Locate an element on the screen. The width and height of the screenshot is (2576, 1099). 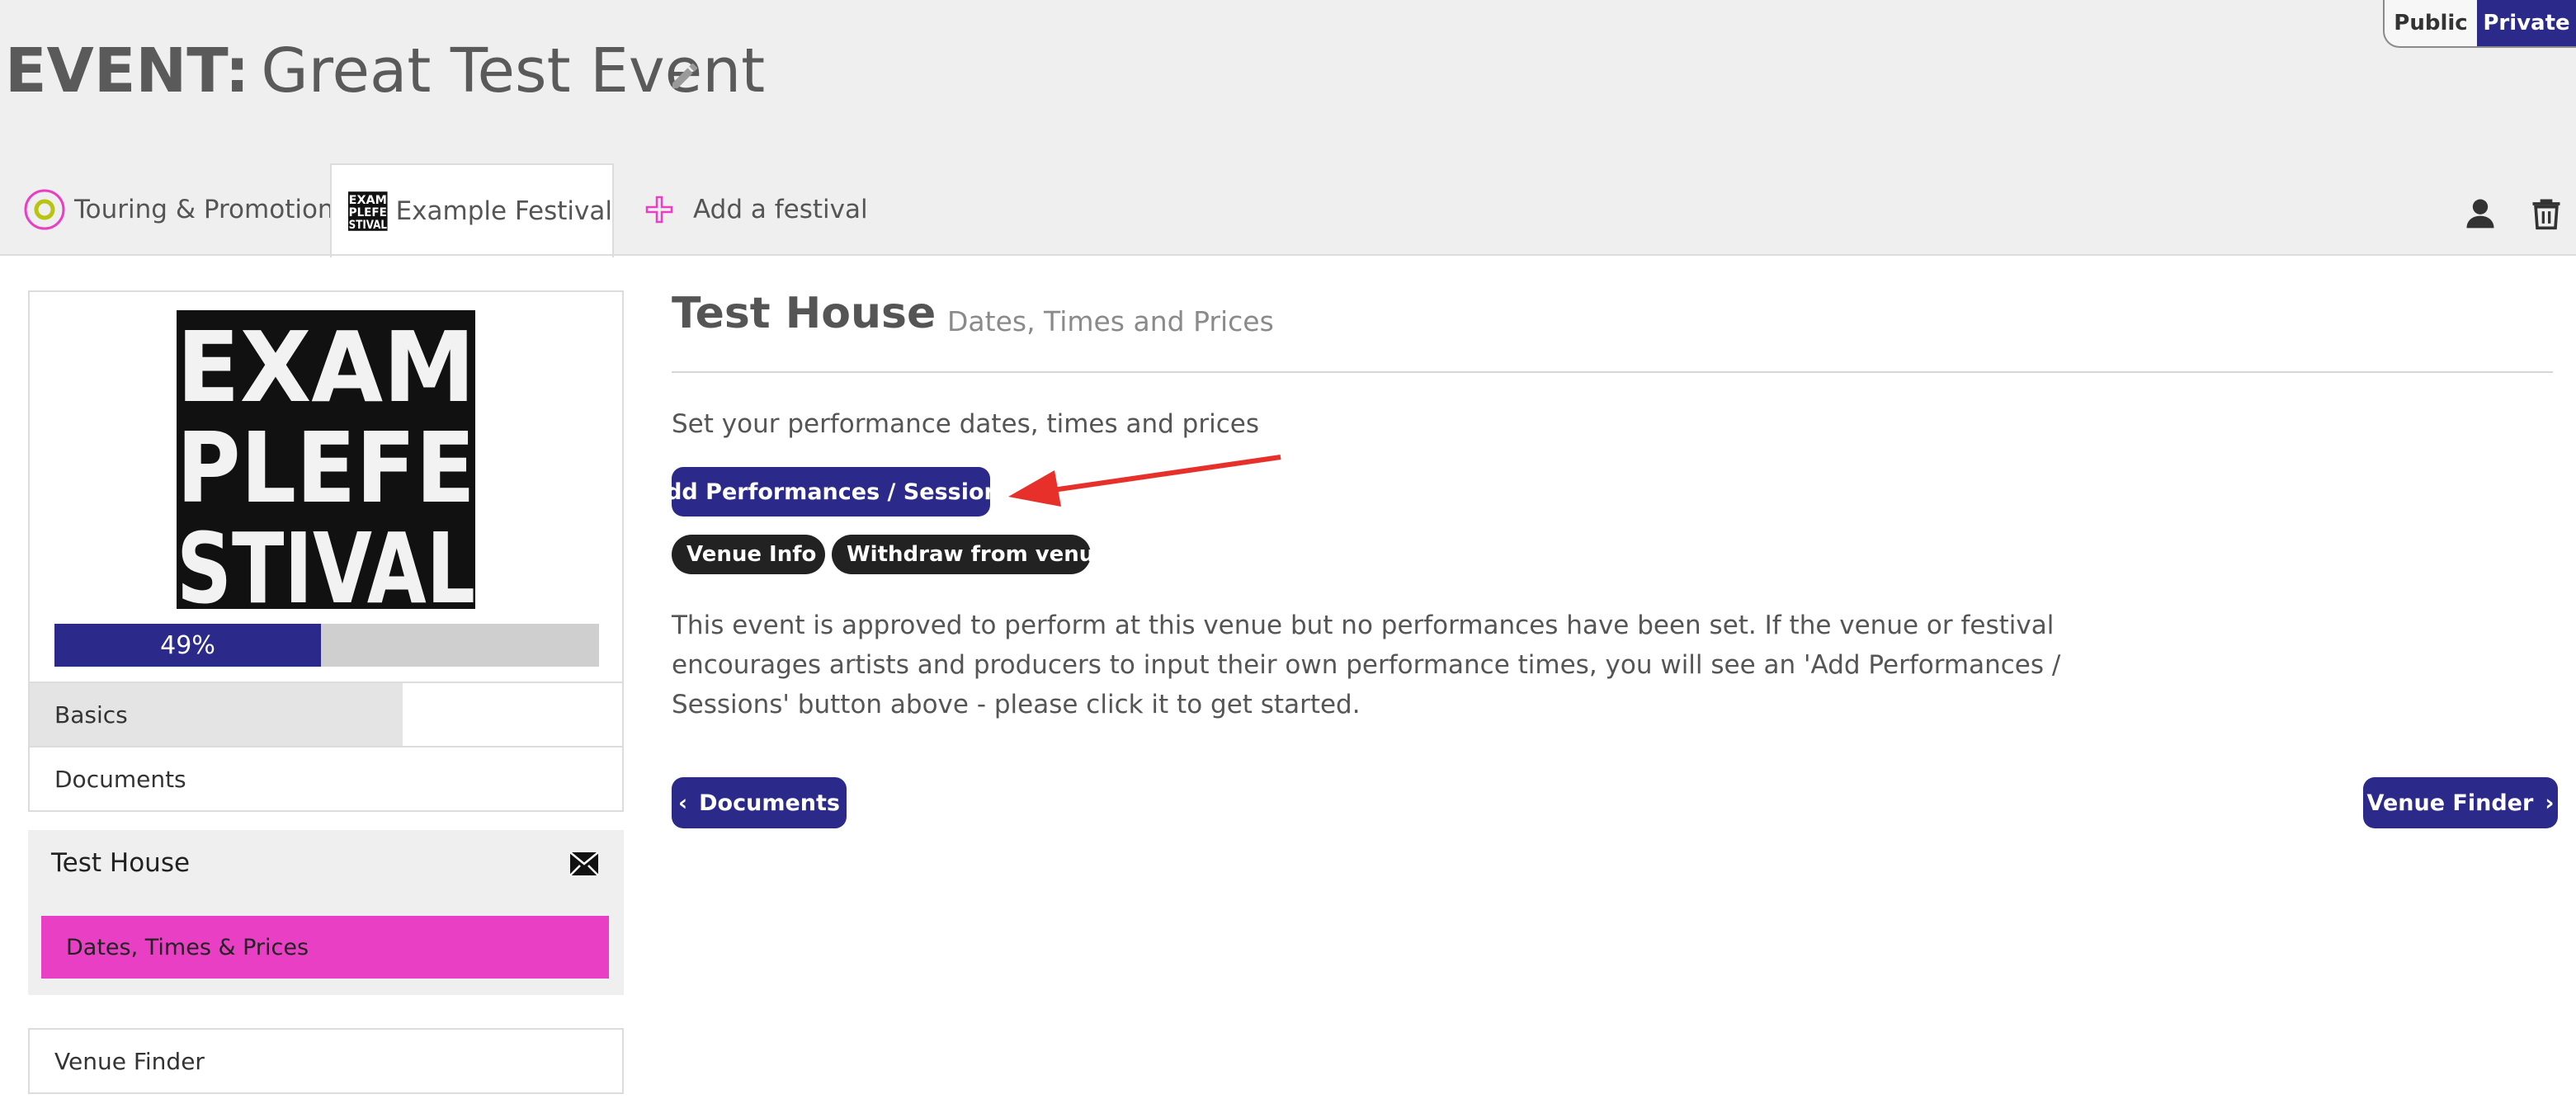
example-festival-logo: EXAM PLEFE STIVAL is located at coordinates (368, 211).